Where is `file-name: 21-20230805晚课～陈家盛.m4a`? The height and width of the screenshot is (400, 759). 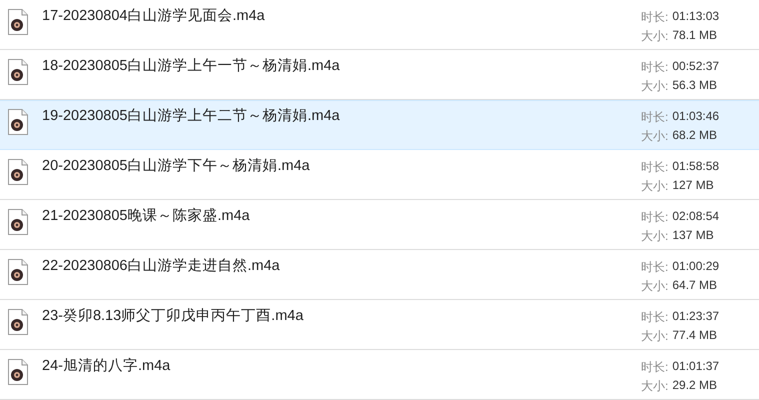
file-name: 21-20230805晚课～陈家盛.m4a is located at coordinates (146, 215).